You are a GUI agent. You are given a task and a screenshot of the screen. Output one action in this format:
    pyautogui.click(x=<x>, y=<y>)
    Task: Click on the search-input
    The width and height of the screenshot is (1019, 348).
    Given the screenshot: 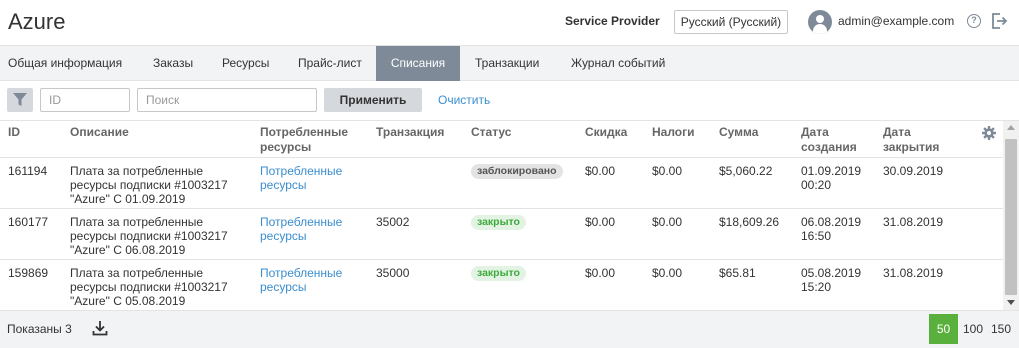 What is the action you would take?
    pyautogui.click(x=227, y=100)
    